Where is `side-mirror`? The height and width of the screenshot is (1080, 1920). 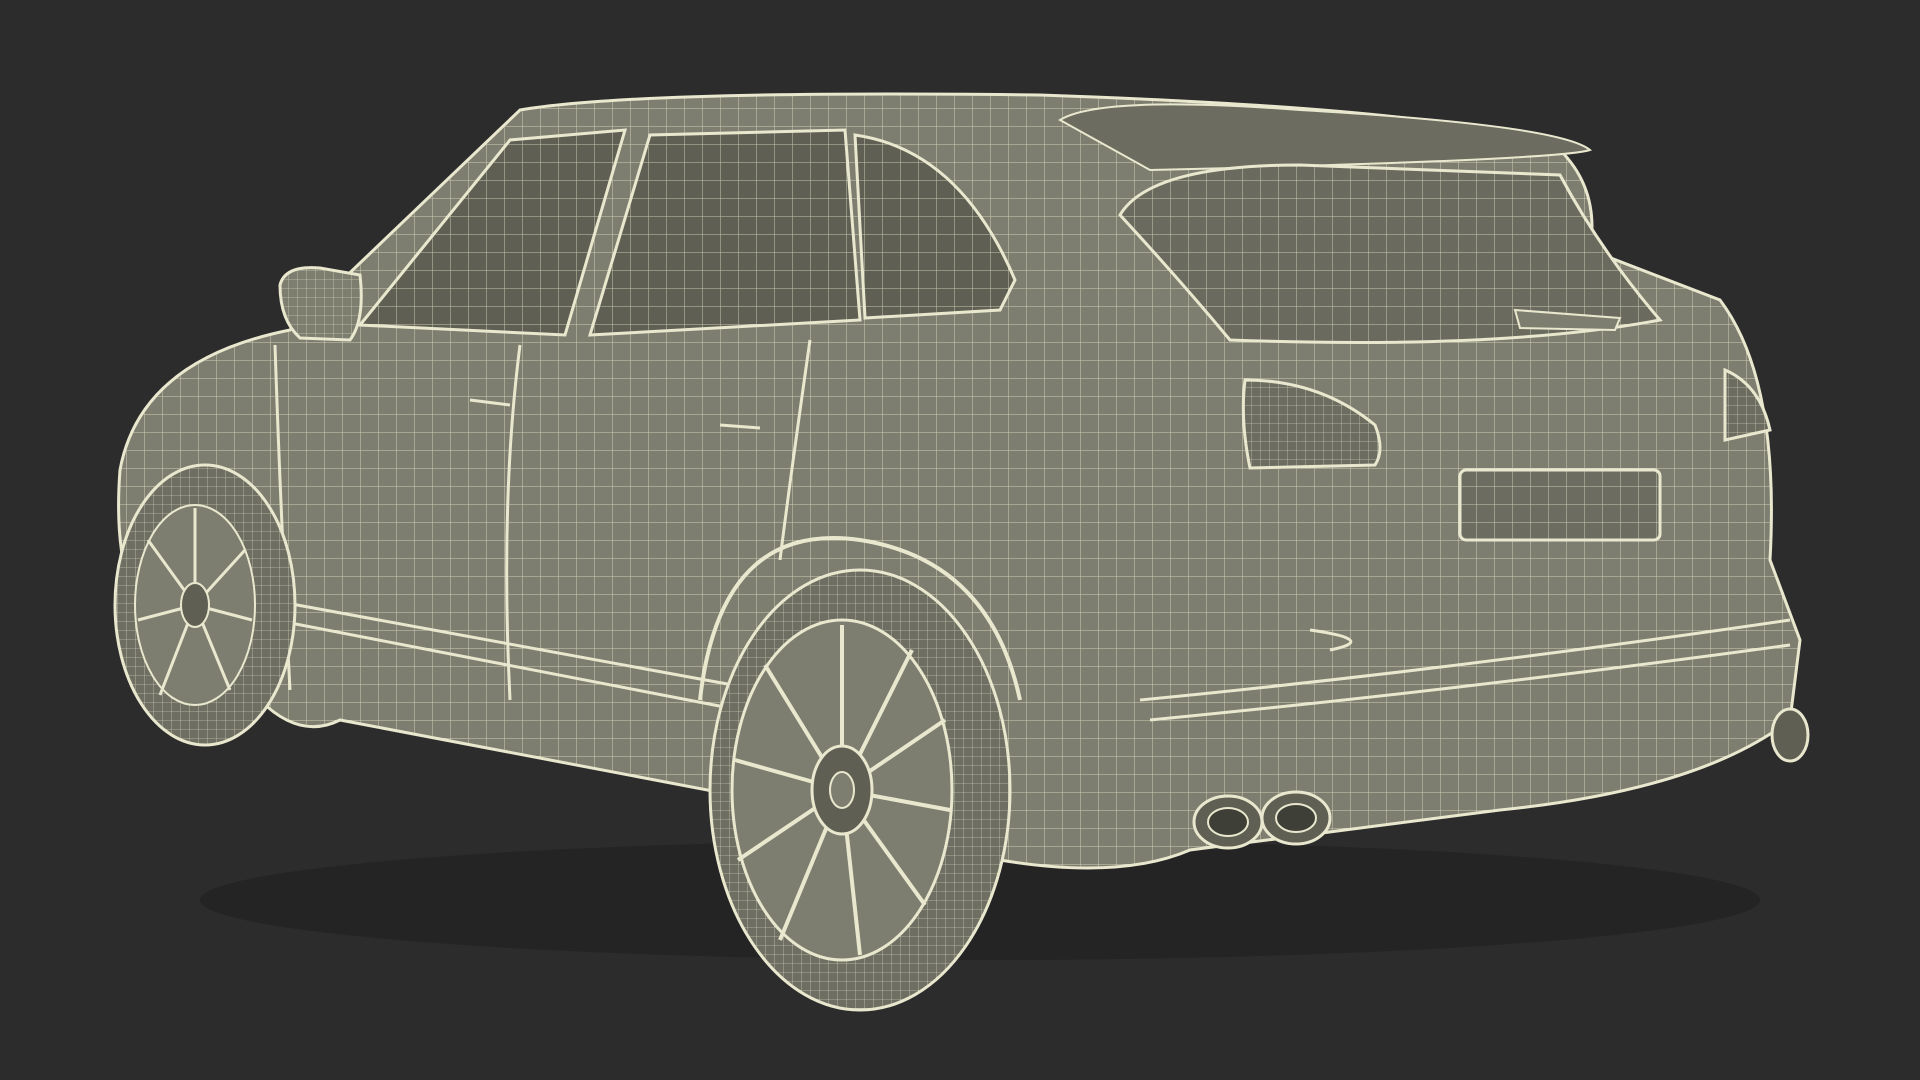
side-mirror is located at coordinates (320, 304).